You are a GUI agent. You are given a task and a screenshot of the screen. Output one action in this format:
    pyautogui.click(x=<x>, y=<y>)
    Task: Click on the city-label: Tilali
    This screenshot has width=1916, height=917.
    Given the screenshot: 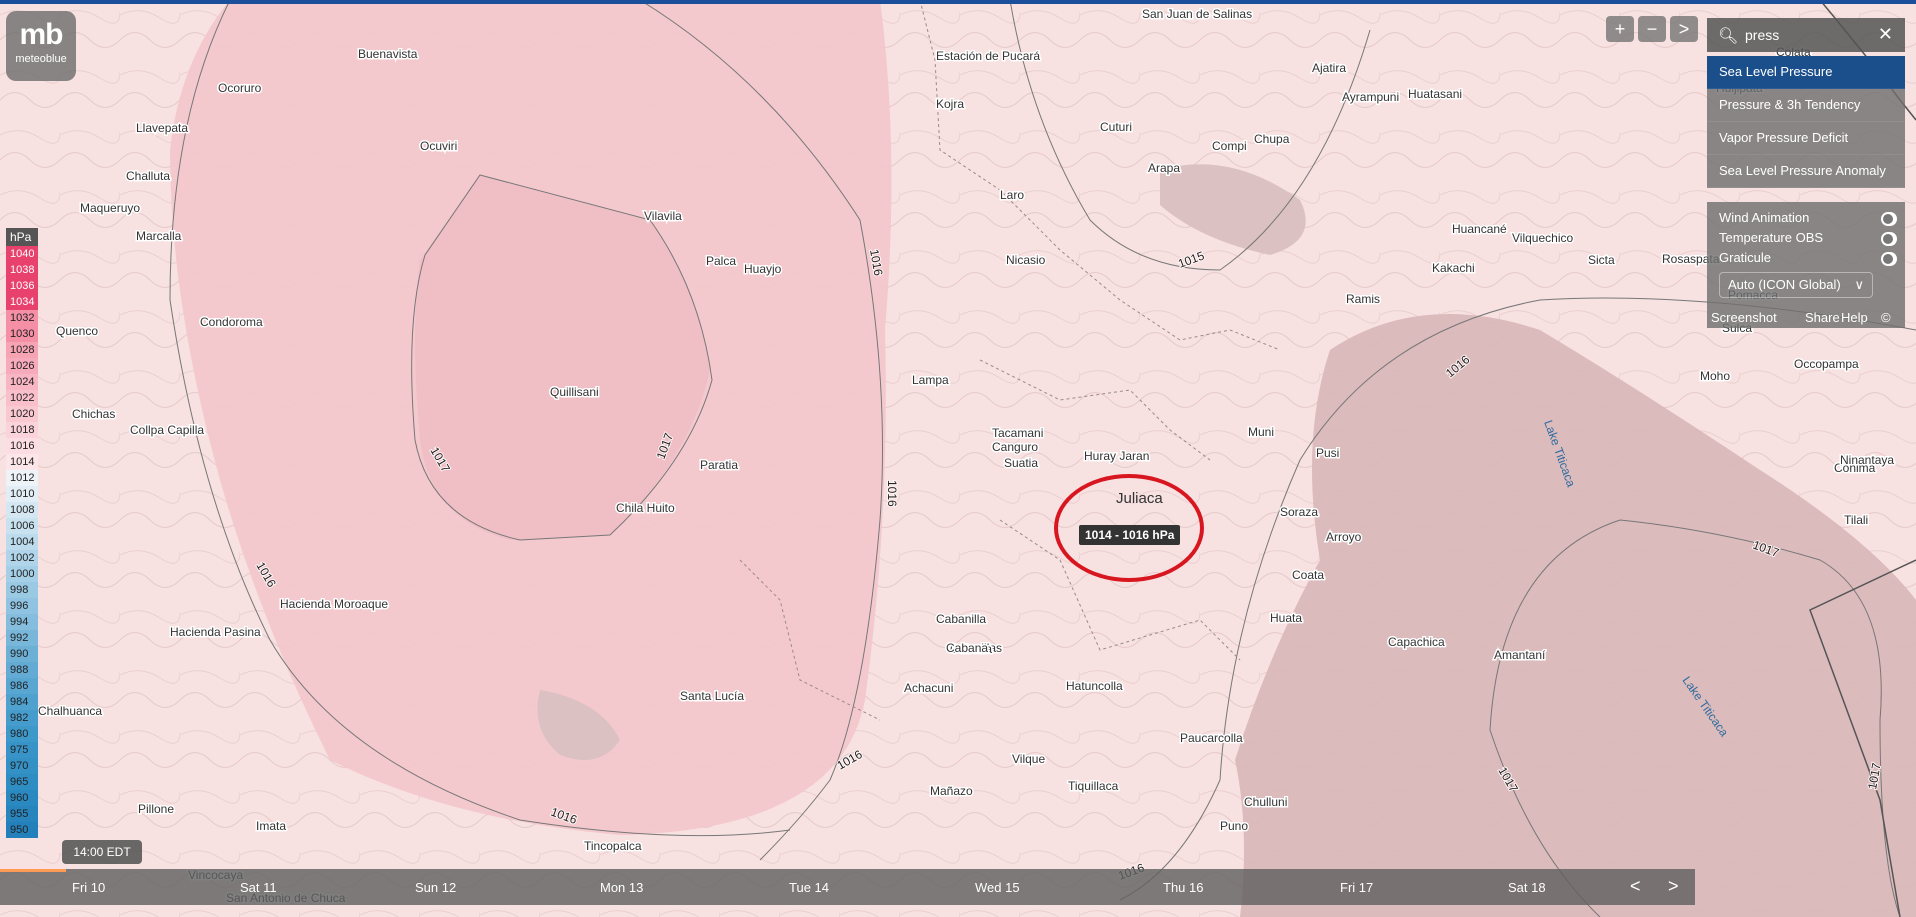 What is the action you would take?
    pyautogui.click(x=1856, y=520)
    